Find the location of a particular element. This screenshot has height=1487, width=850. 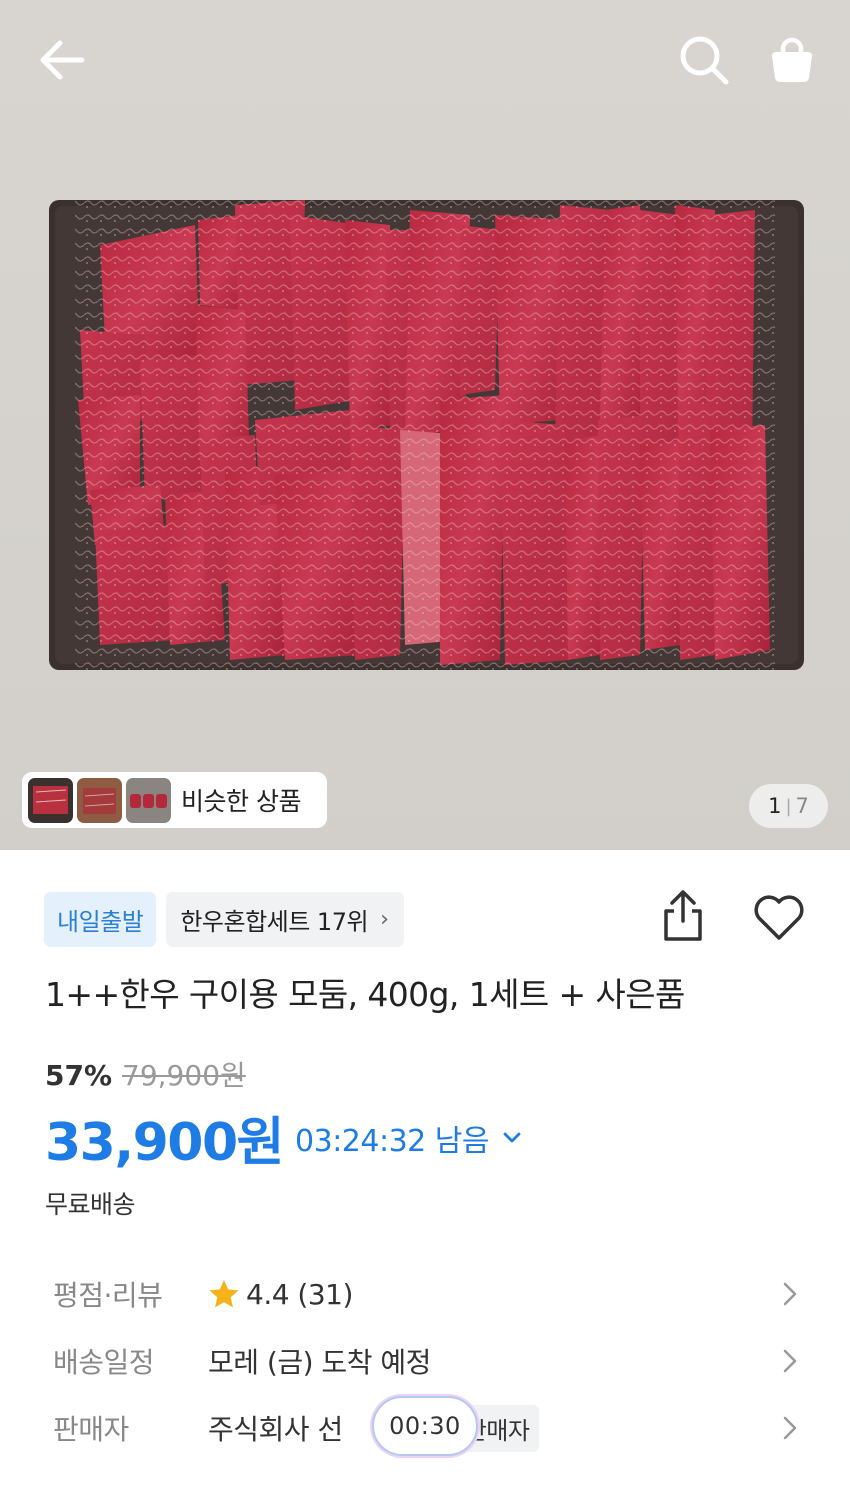

search-icon is located at coordinates (704, 60).